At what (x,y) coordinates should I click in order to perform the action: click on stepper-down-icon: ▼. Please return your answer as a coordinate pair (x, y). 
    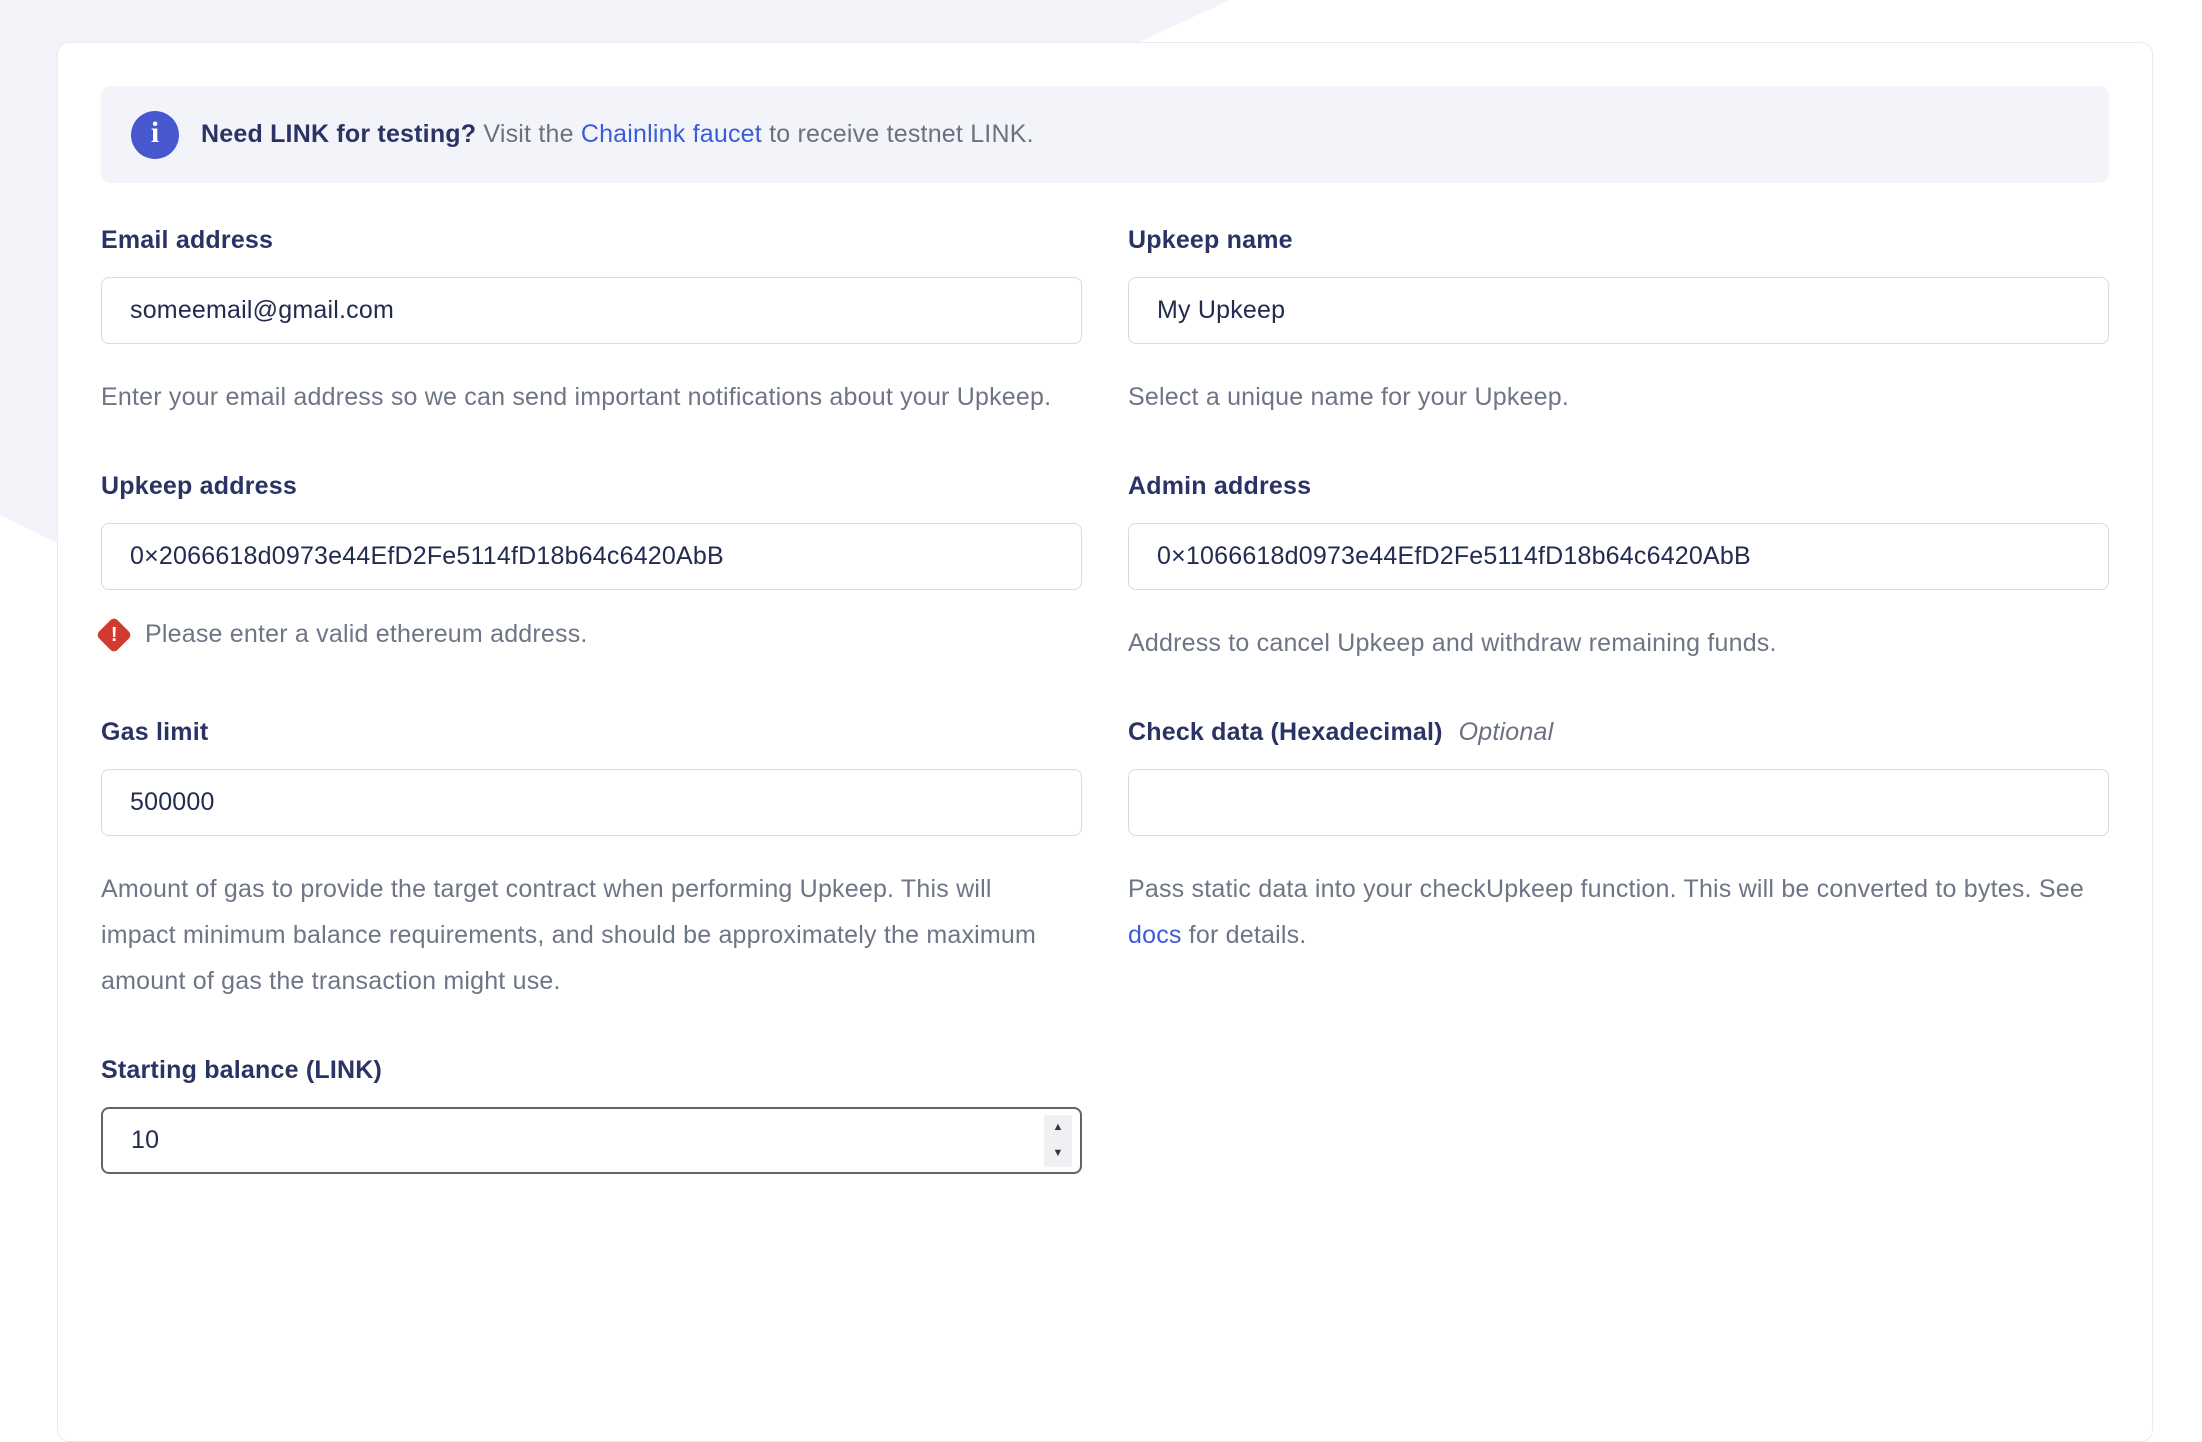
    Looking at the image, I should click on (1058, 1154).